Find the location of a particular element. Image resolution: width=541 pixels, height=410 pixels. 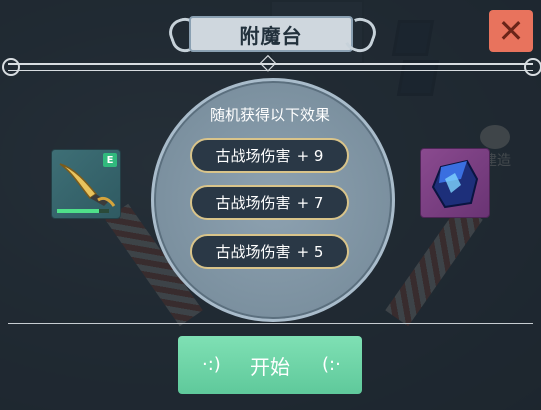

button-ornament-left-icon: ·:) is located at coordinates (211, 364).